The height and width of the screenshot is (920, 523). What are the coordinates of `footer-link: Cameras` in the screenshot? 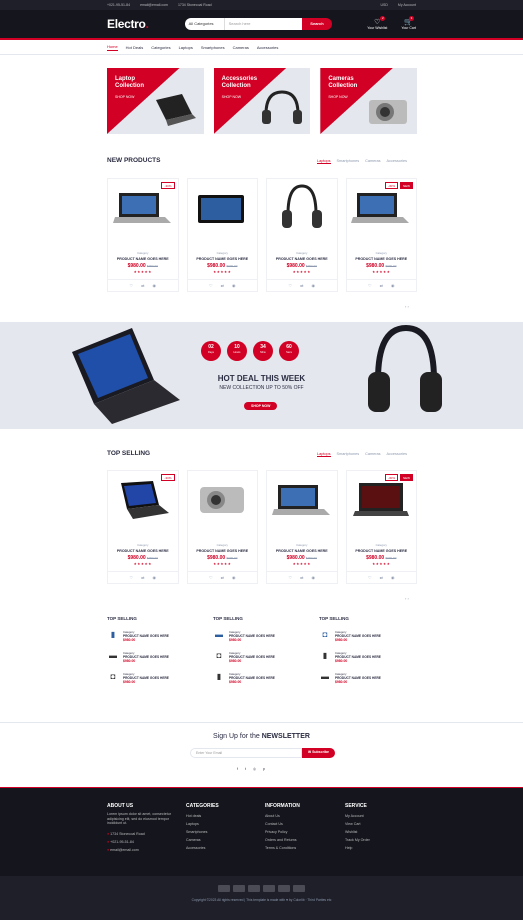 It's located at (202, 840).